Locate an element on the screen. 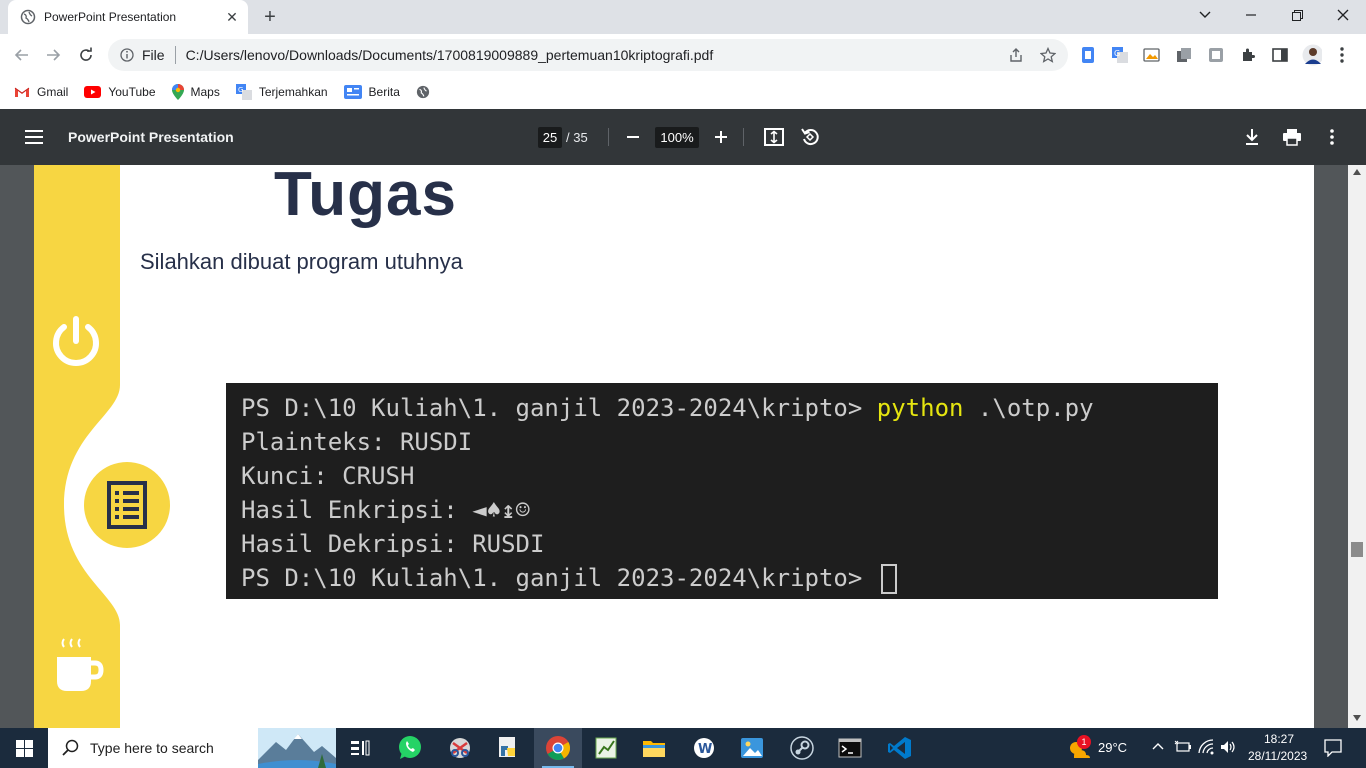  scrollbar-thumb is located at coordinates (1357, 549).